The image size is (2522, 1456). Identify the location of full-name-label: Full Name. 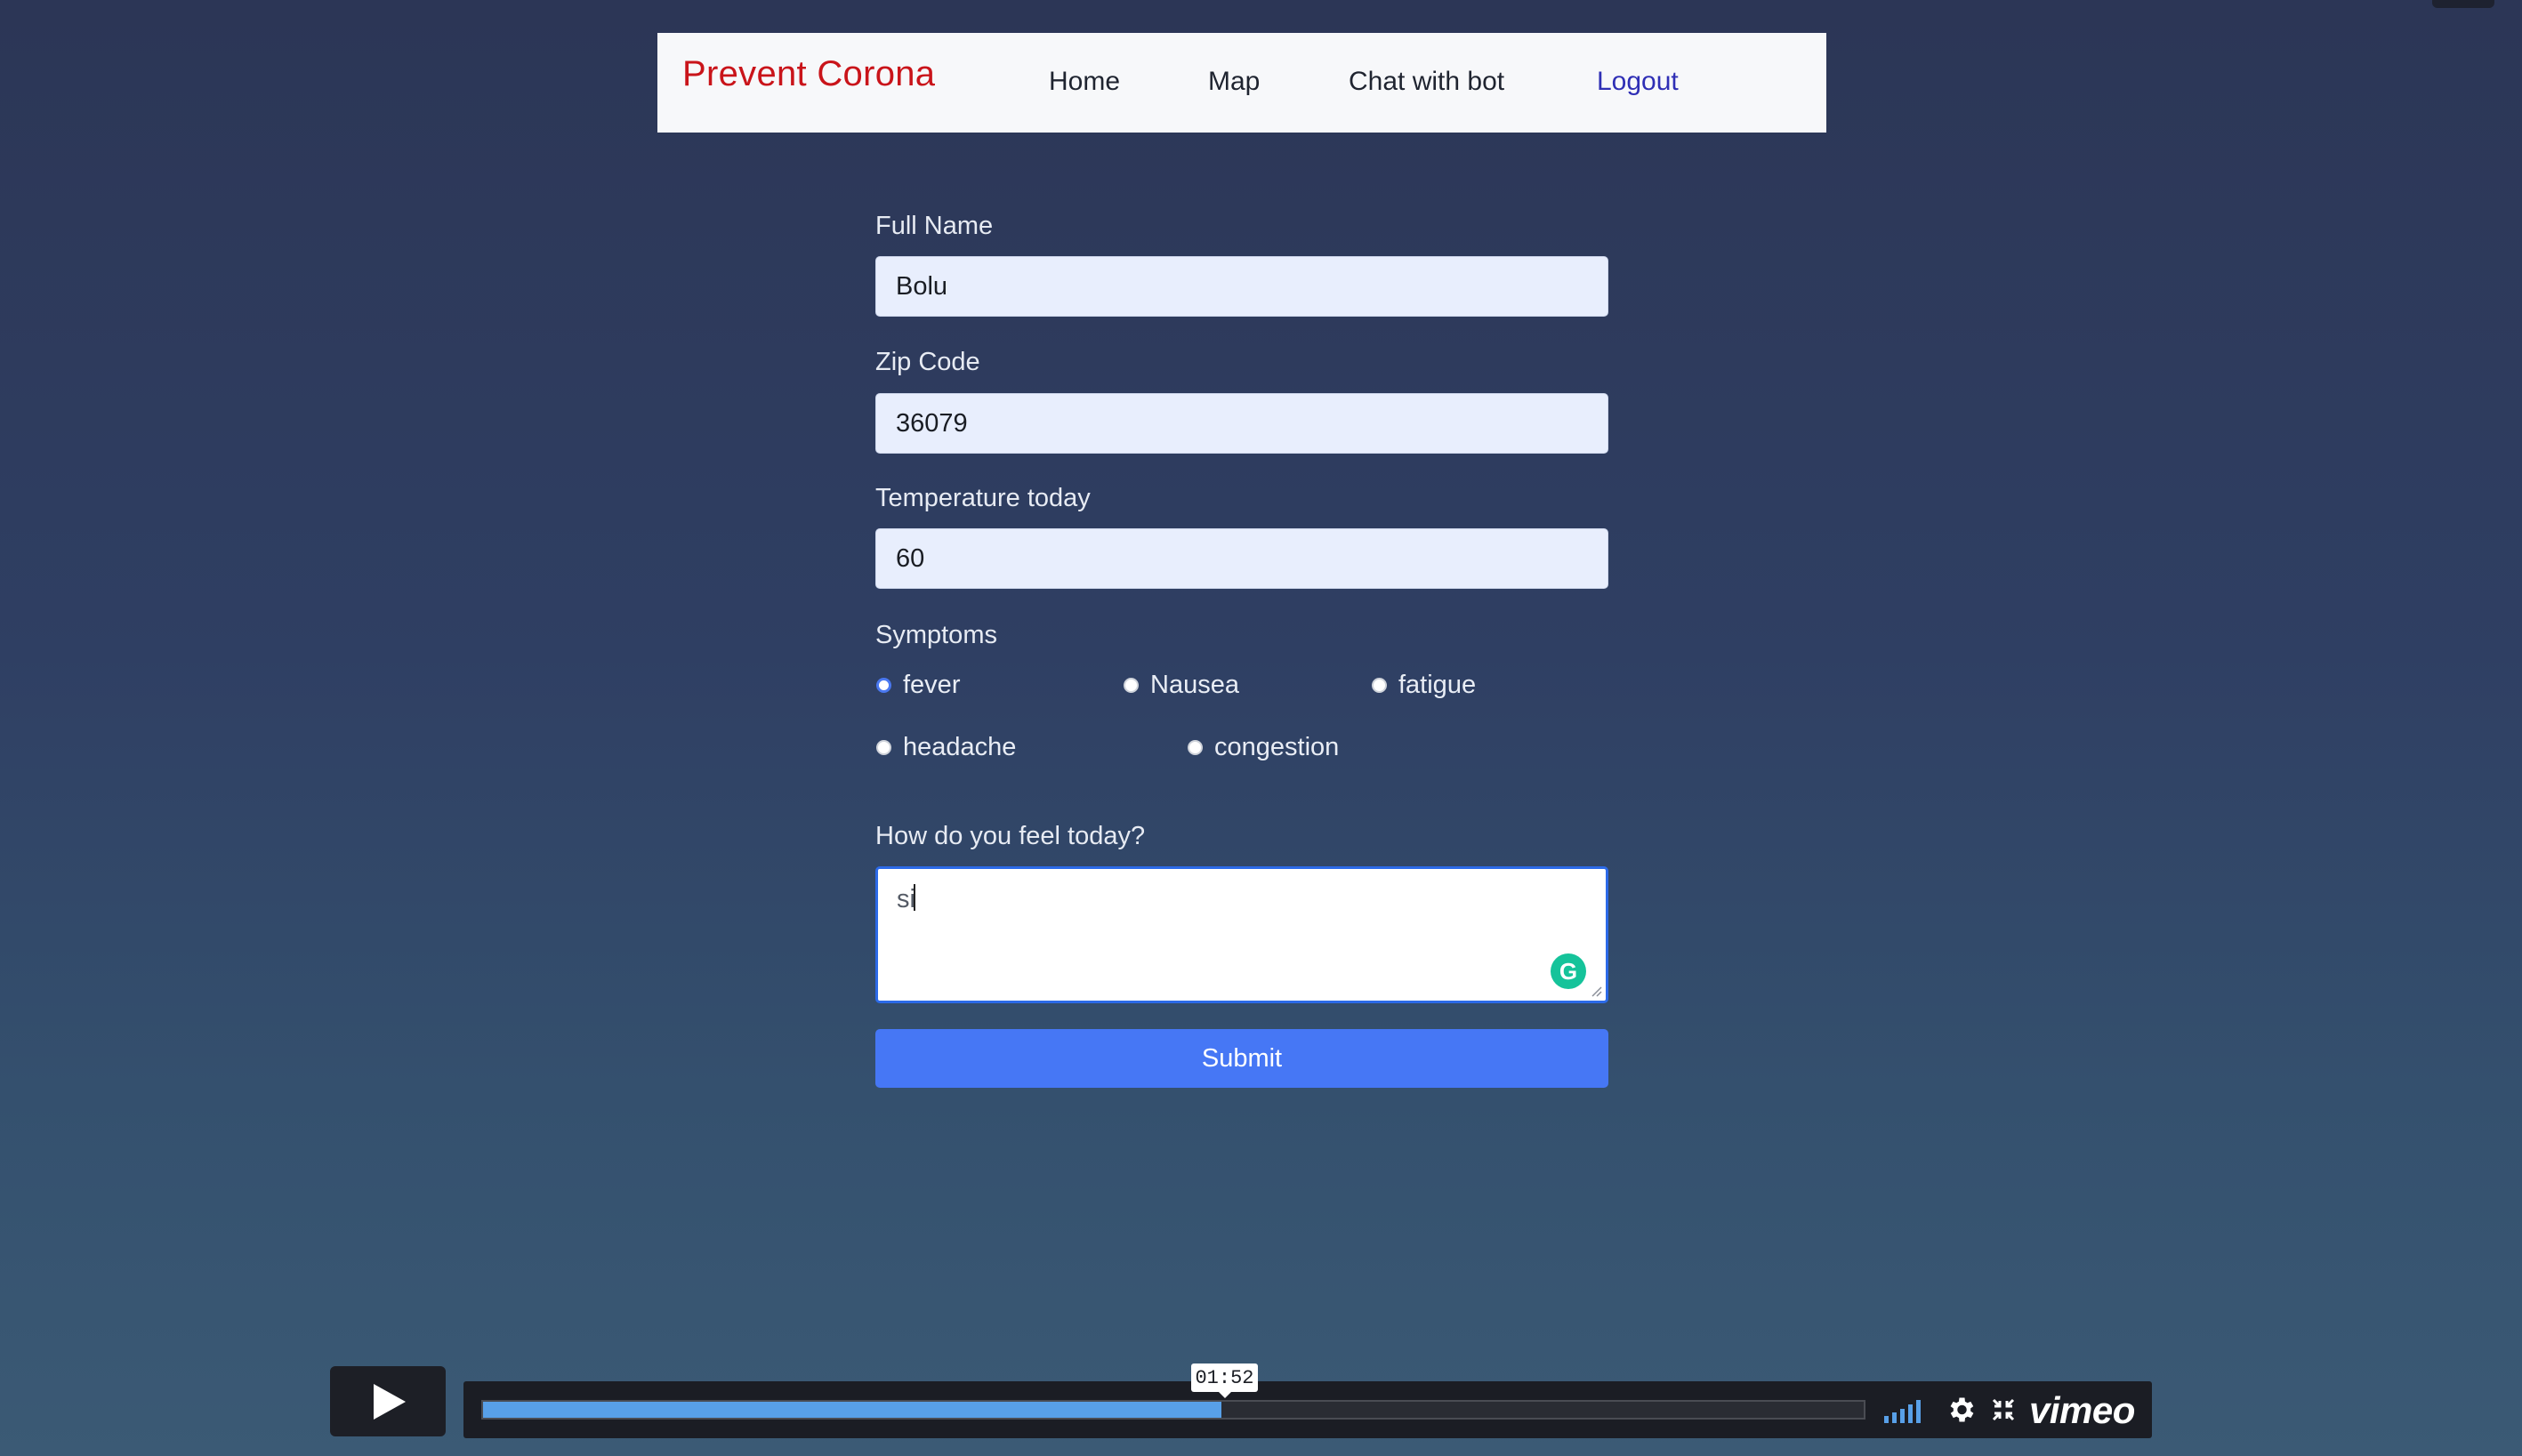
(934, 226).